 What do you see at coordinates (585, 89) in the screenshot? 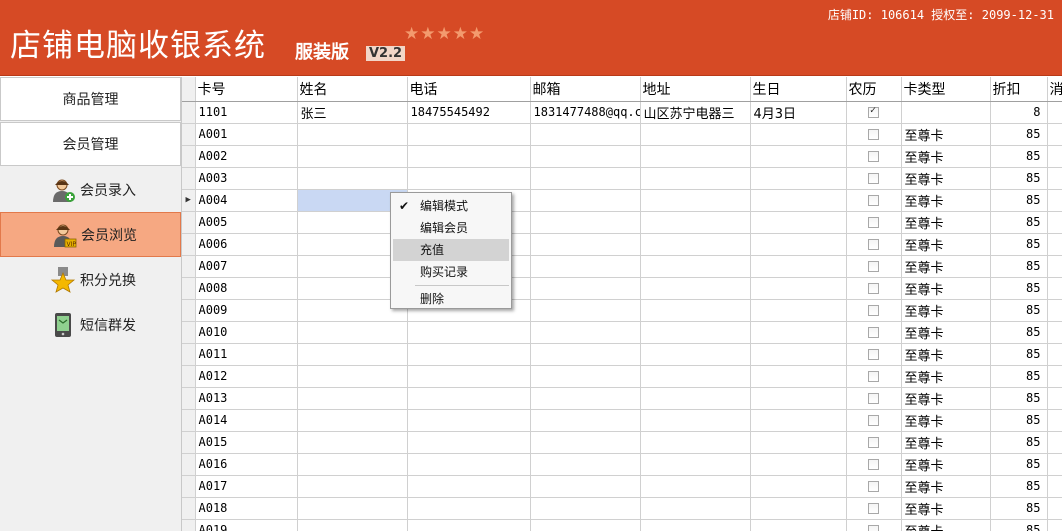
I see `column-header-email: 邮箱` at bounding box center [585, 89].